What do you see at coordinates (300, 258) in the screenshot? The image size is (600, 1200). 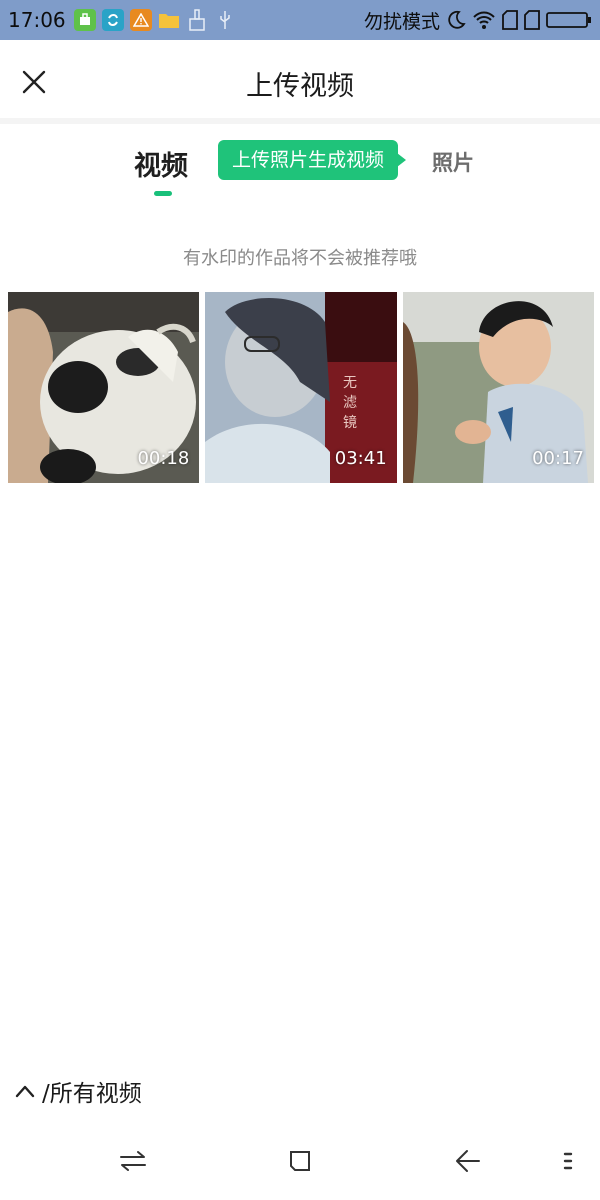 I see `watermark-hint: 有水印的作品将不会被推荐哦` at bounding box center [300, 258].